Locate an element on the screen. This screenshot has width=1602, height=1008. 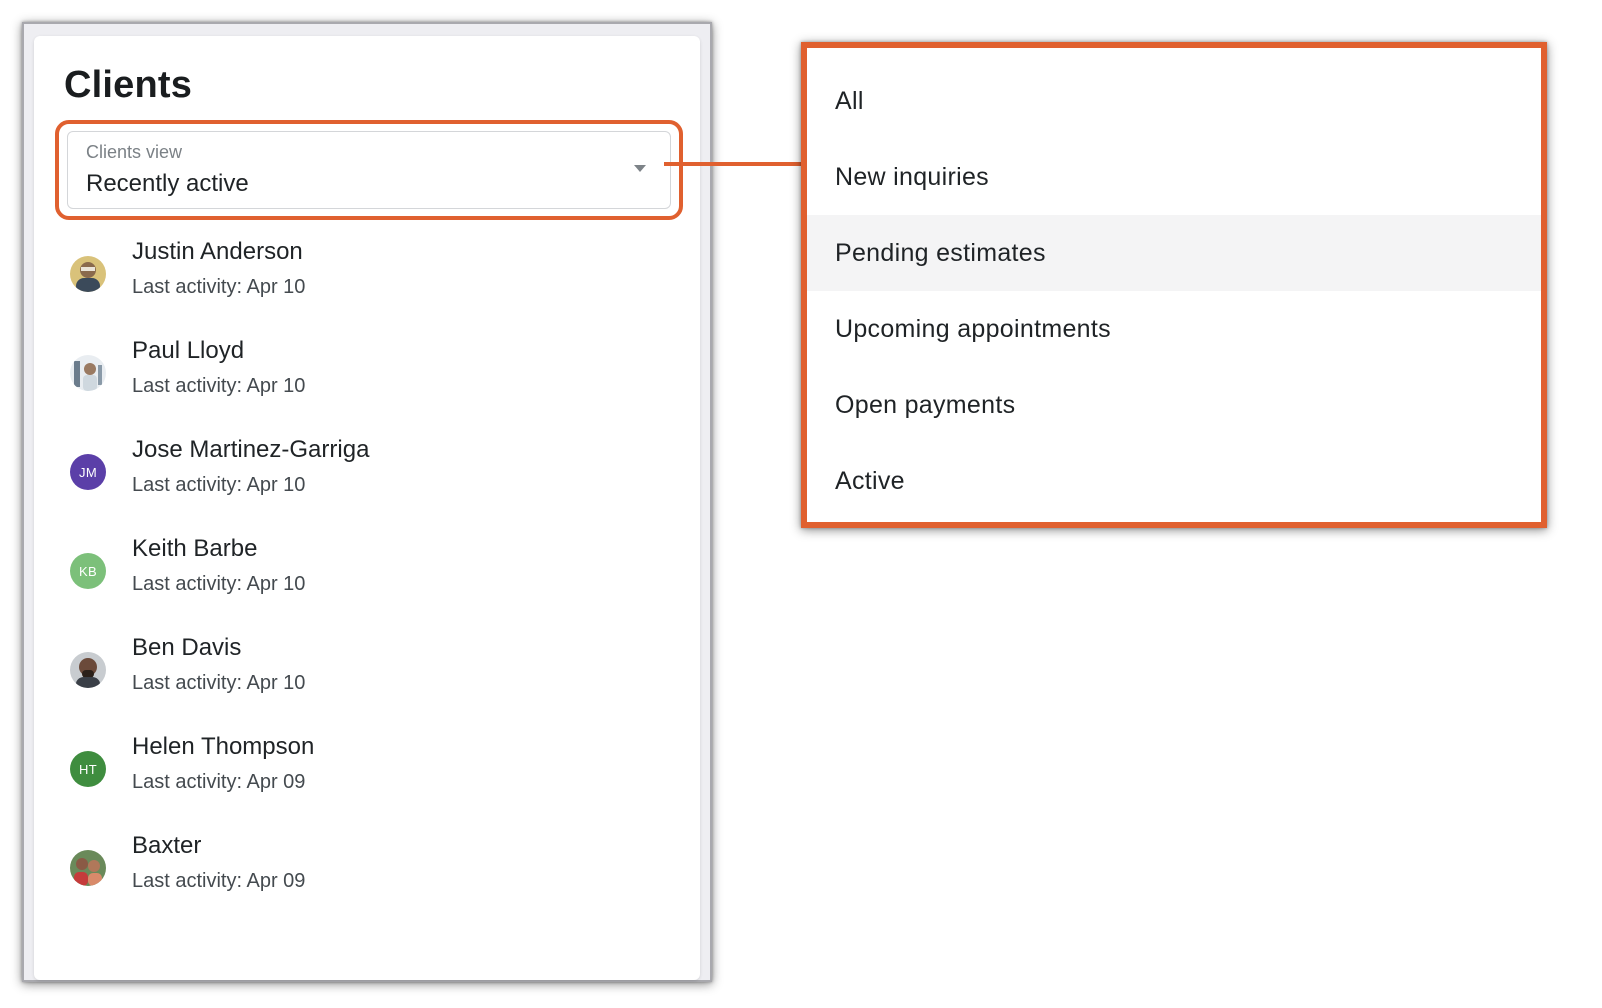
select-highlight: Clients view Recently active is located at coordinates (369, 170).